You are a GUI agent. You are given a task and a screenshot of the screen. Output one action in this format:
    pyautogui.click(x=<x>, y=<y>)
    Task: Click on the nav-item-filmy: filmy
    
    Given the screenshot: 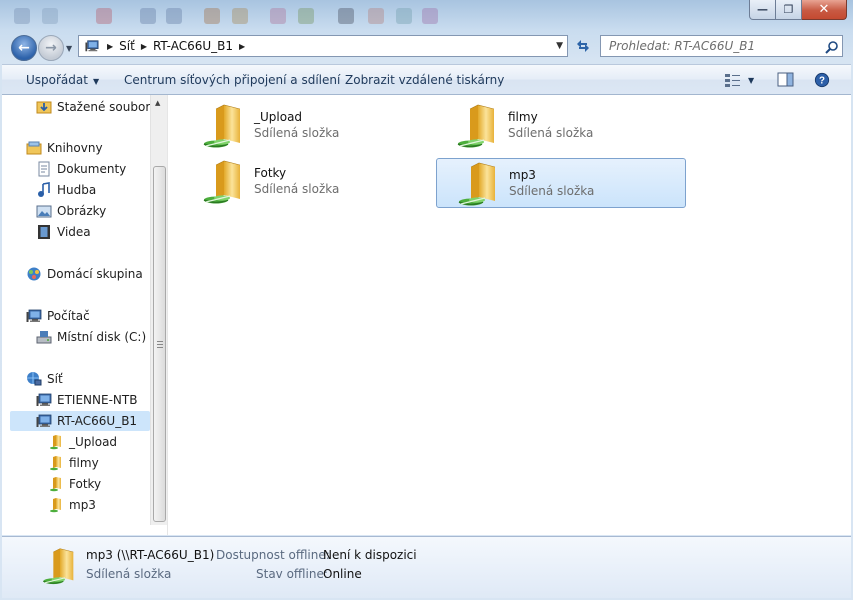 What is the action you would take?
    pyautogui.click(x=73, y=463)
    